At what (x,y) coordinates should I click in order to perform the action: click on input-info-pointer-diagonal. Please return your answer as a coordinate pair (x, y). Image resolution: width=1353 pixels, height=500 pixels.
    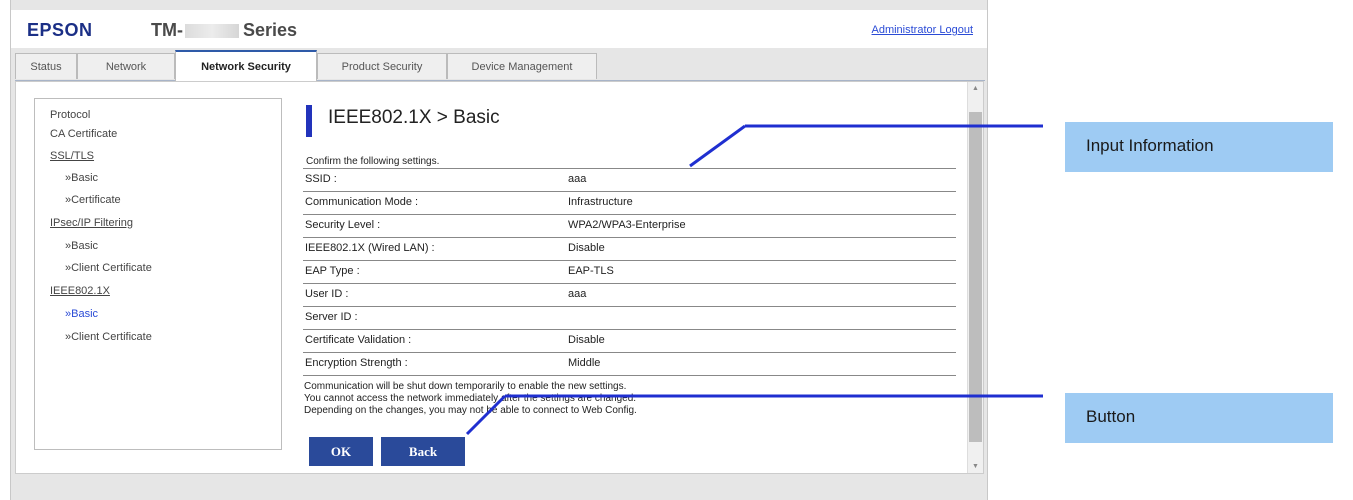
    Looking at the image, I should click on (717, 146).